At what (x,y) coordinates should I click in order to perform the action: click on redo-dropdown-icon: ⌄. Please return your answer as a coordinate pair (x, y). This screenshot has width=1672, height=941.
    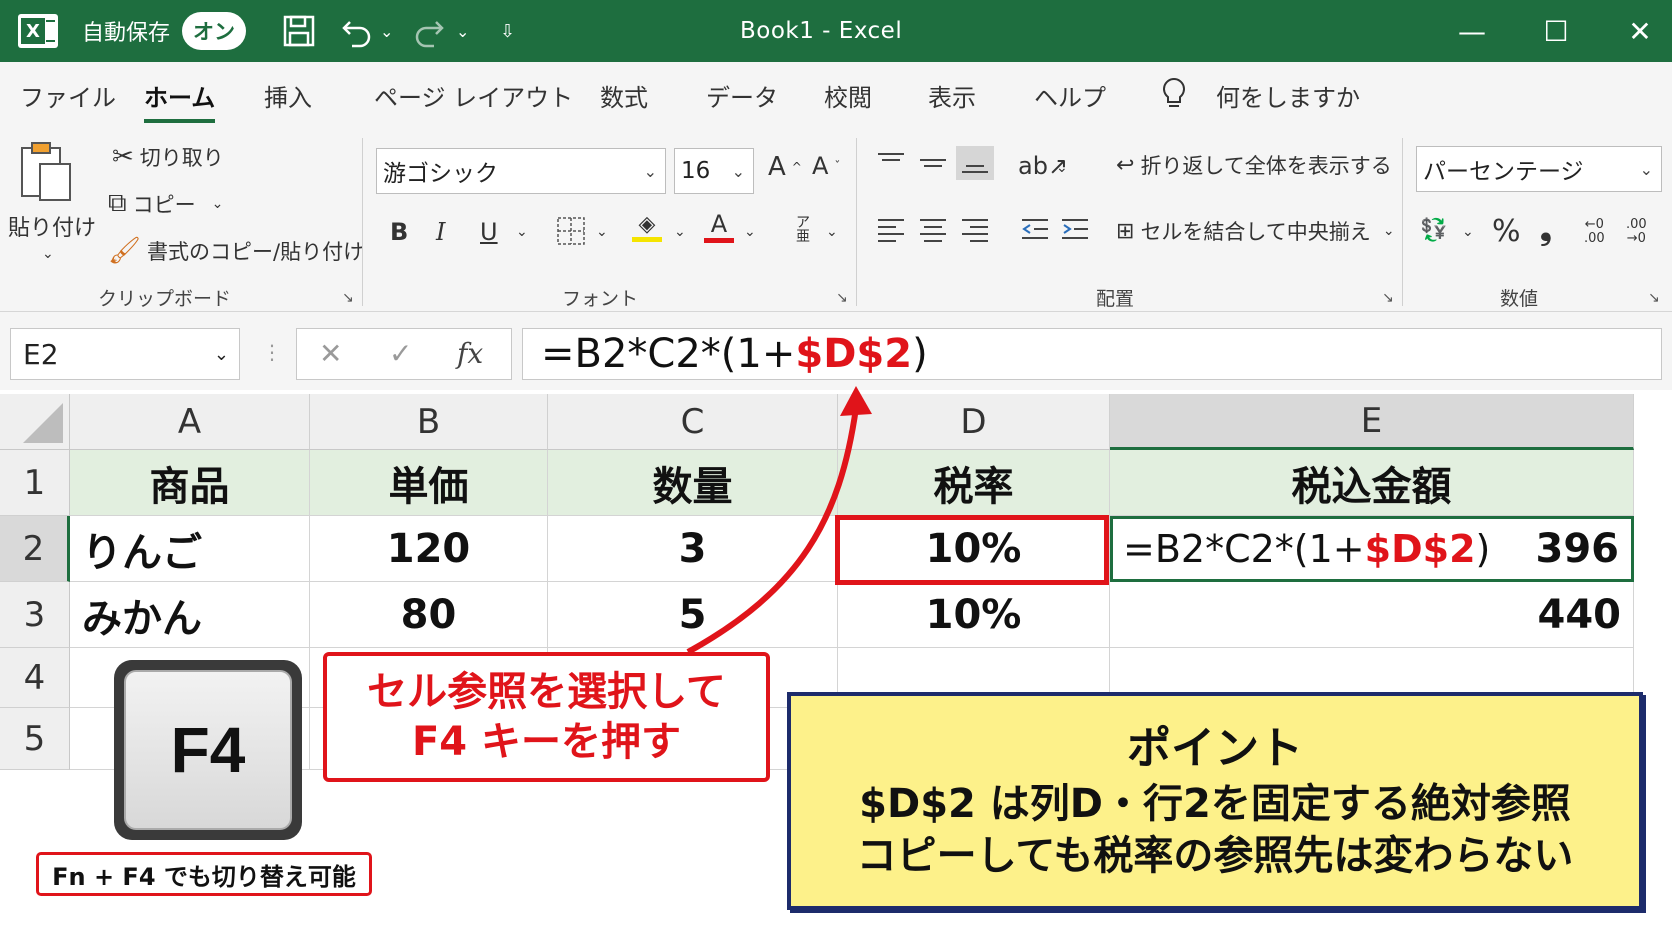
    Looking at the image, I should click on (462, 31).